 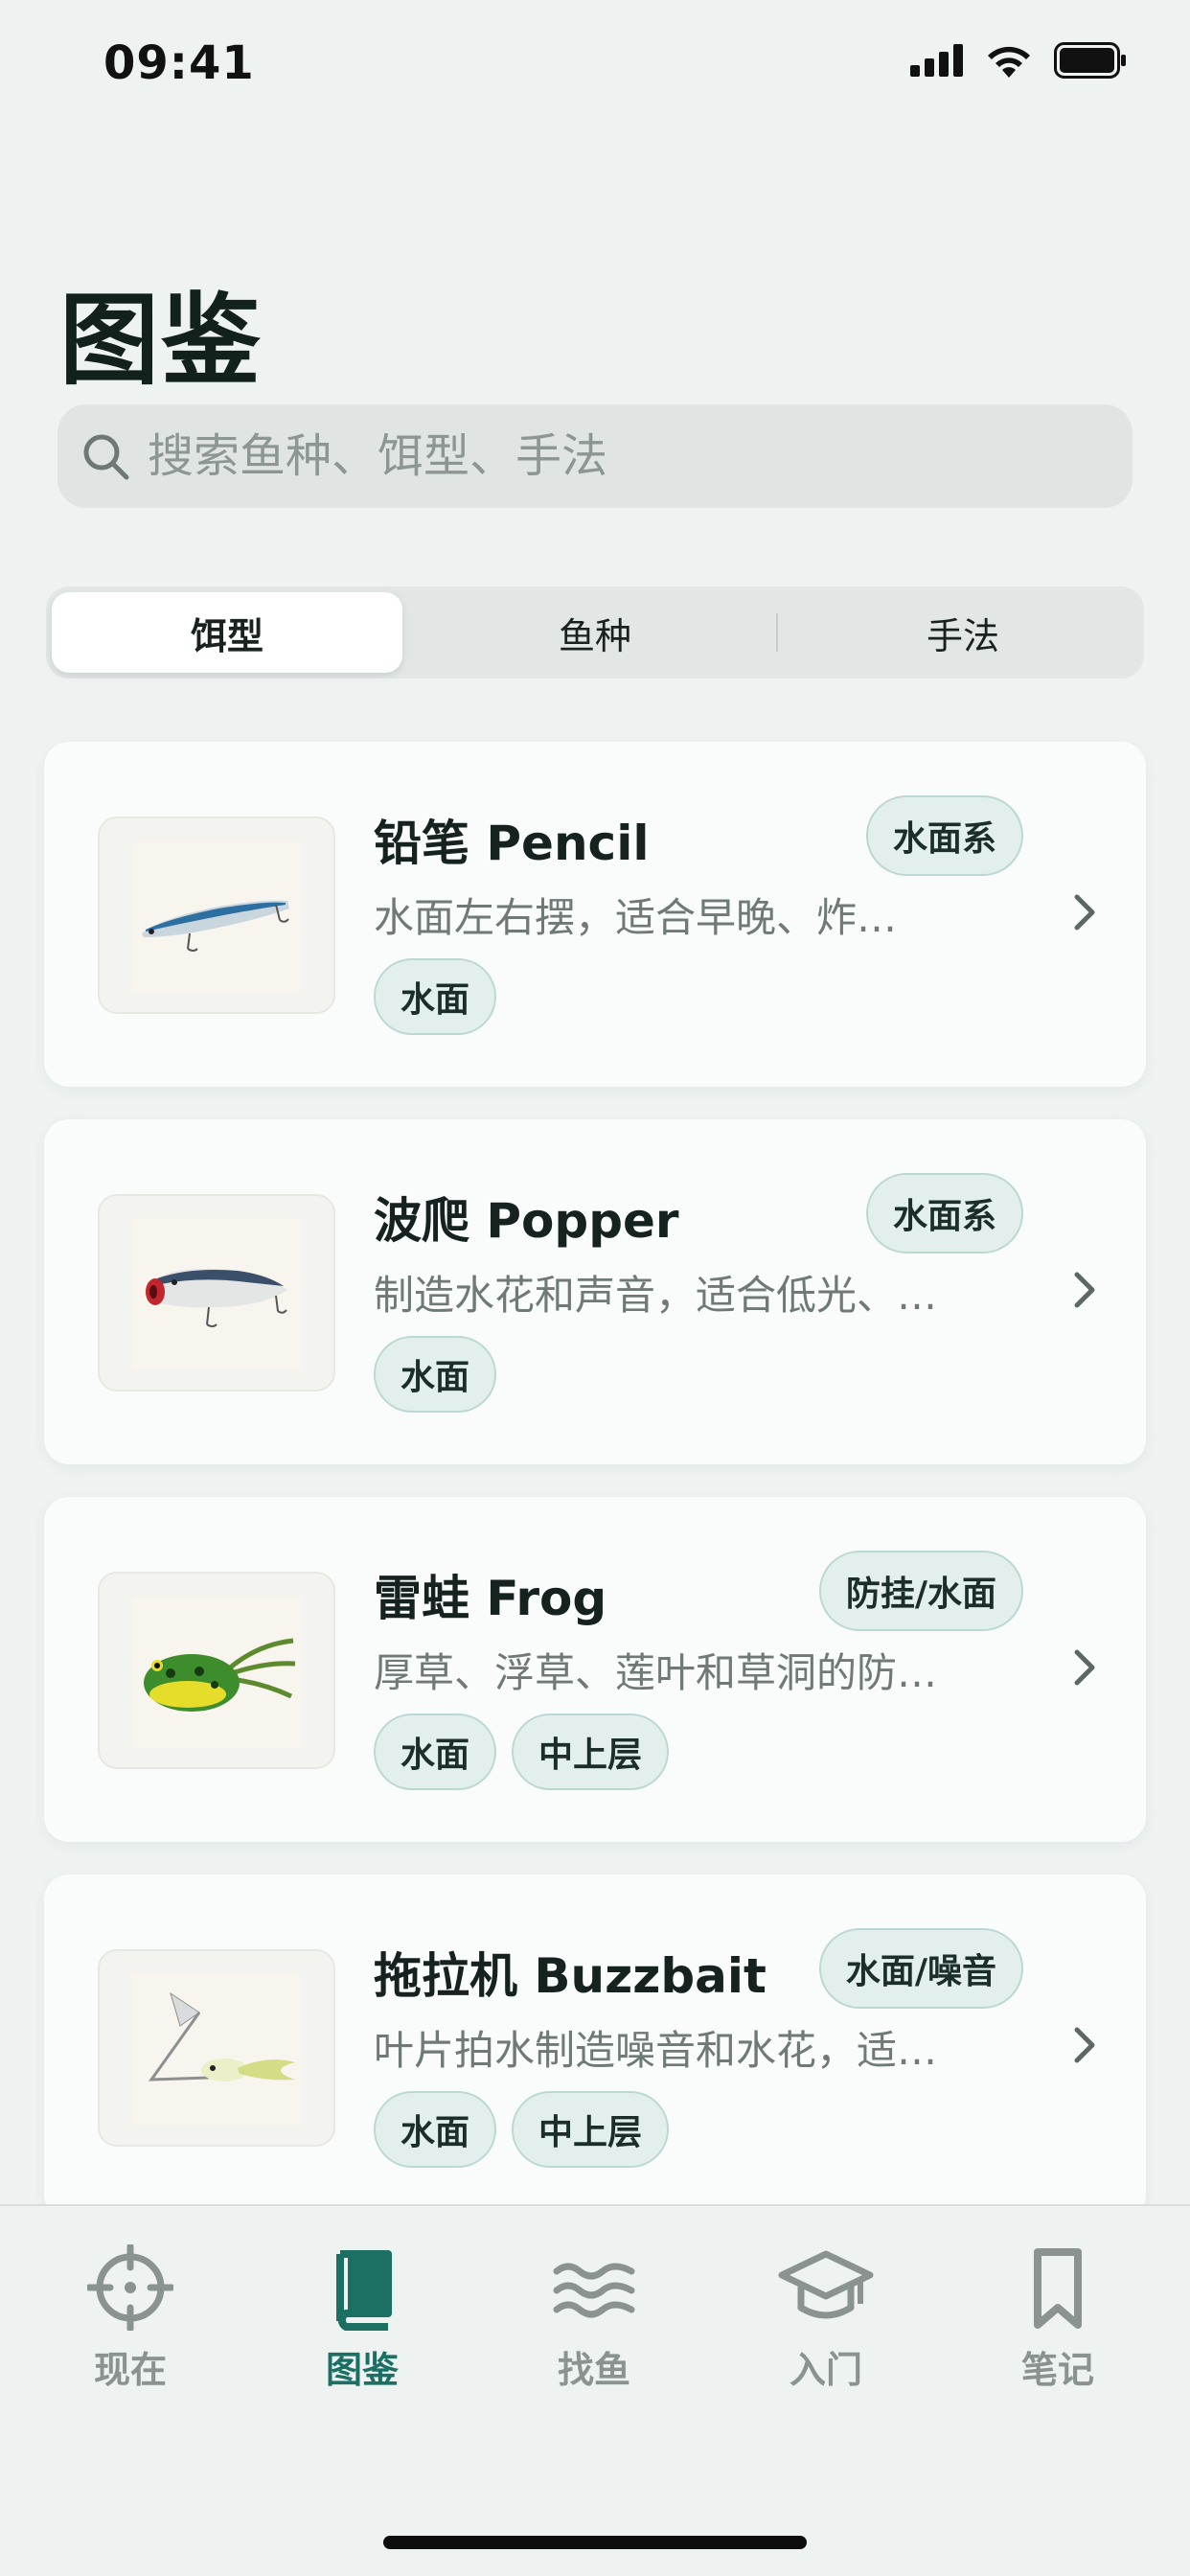 I want to click on lure-card-frog: 雷蛙 Frog 防挂/水面 厚草、浮草、莲叶和草洞的防… 水面 中上层, so click(x=595, y=1669).